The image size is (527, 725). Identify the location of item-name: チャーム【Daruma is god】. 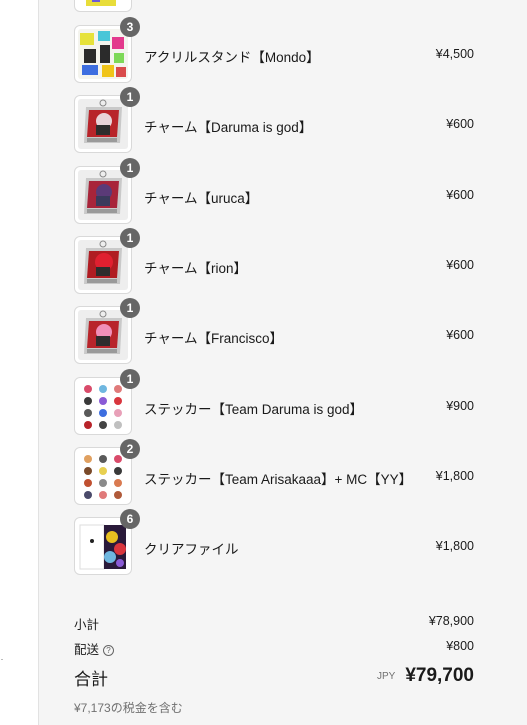
(228, 127).